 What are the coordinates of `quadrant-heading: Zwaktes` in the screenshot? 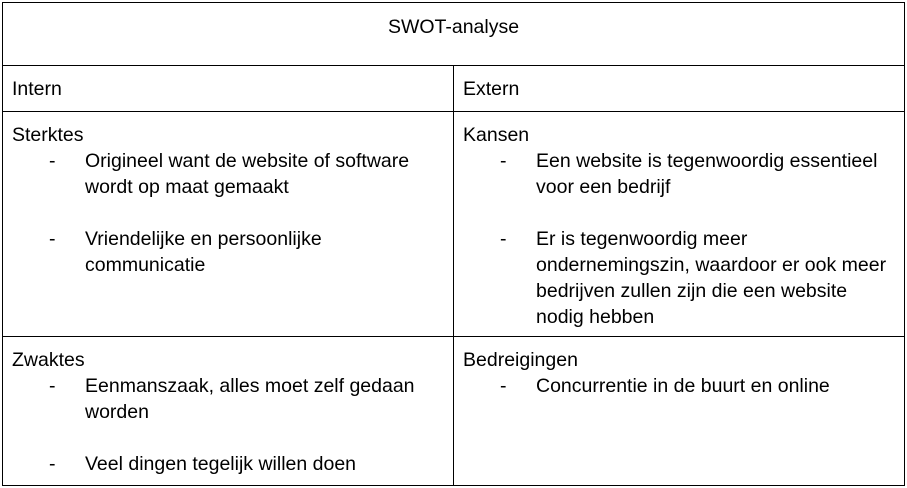 It's located at (48, 360).